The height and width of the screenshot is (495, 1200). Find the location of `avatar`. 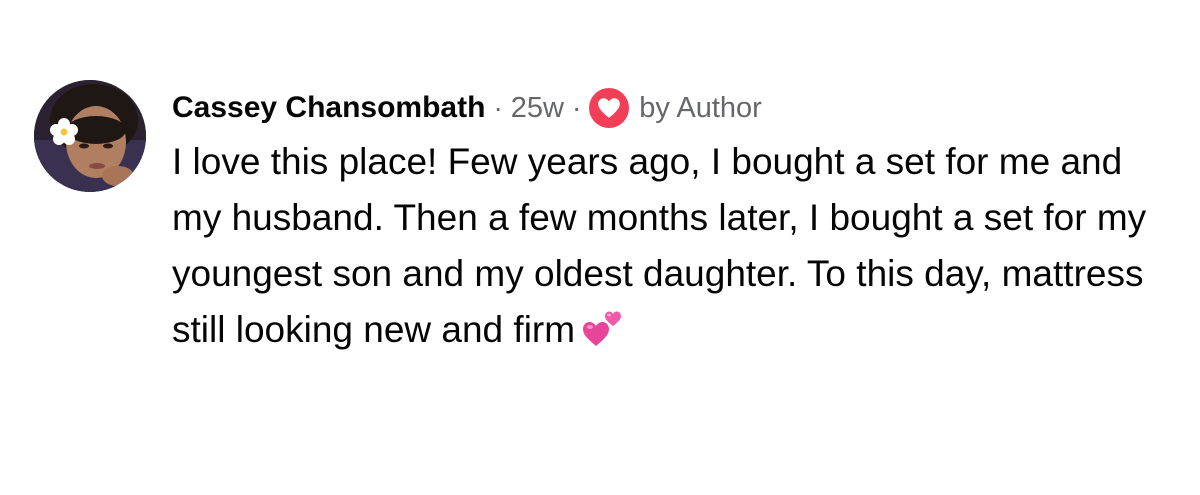

avatar is located at coordinates (90, 136).